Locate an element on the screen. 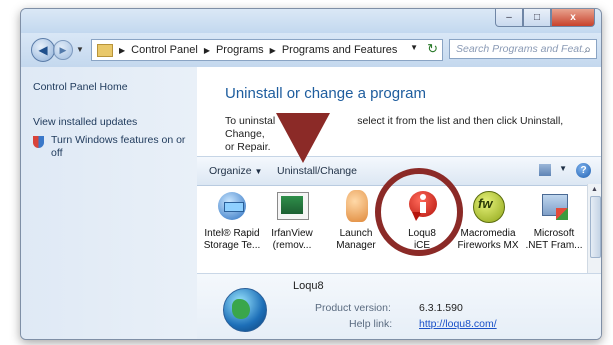 The width and height of the screenshot is (613, 345). minimize-button: – is located at coordinates (509, 18).